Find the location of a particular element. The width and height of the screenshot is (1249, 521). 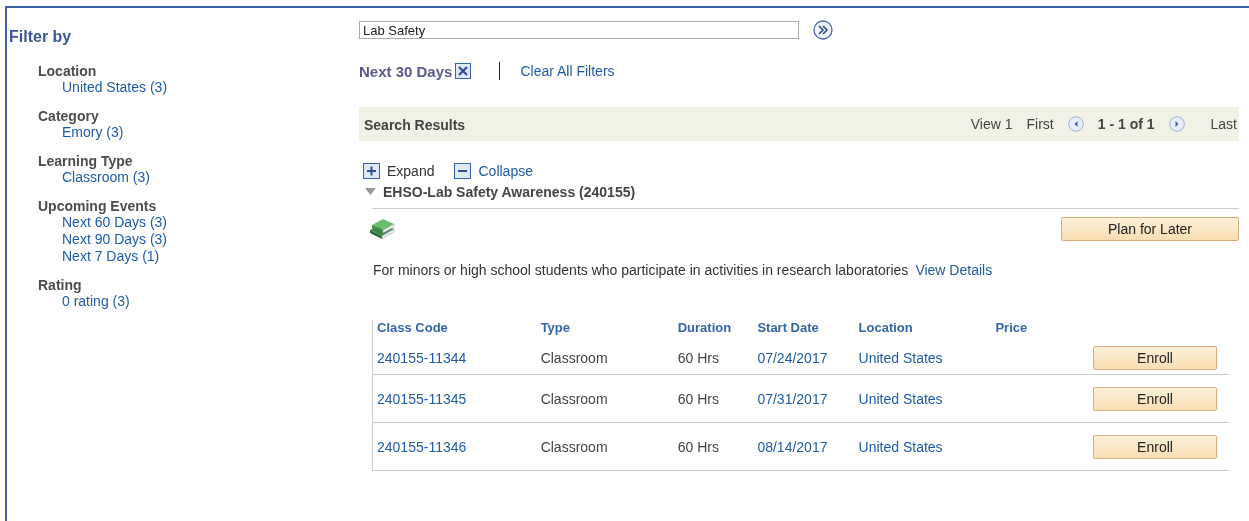

results-title: Search Results is located at coordinates (415, 125).